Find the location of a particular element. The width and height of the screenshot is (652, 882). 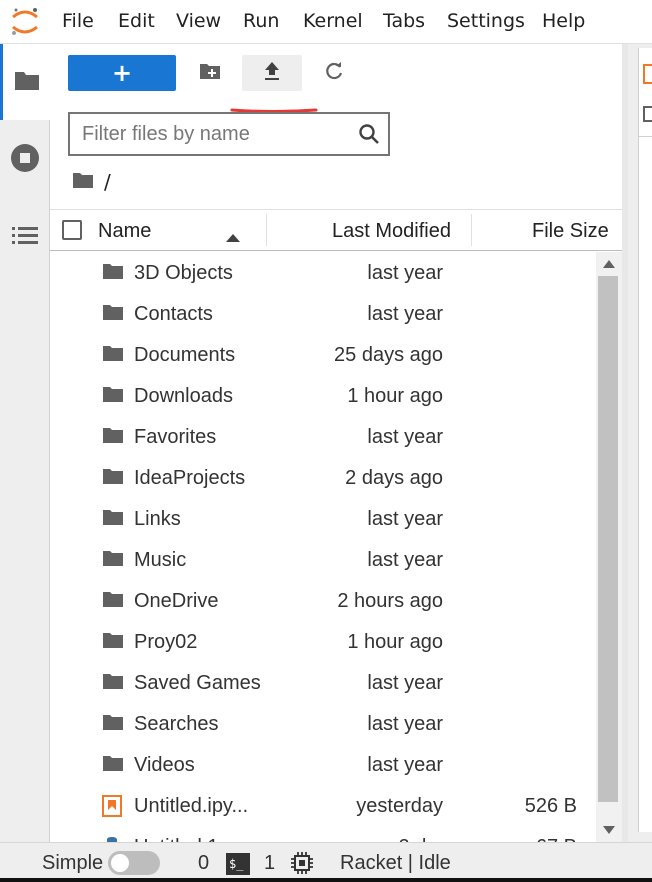

file-row: IdeaProjects 2 days ago is located at coordinates (322, 477).